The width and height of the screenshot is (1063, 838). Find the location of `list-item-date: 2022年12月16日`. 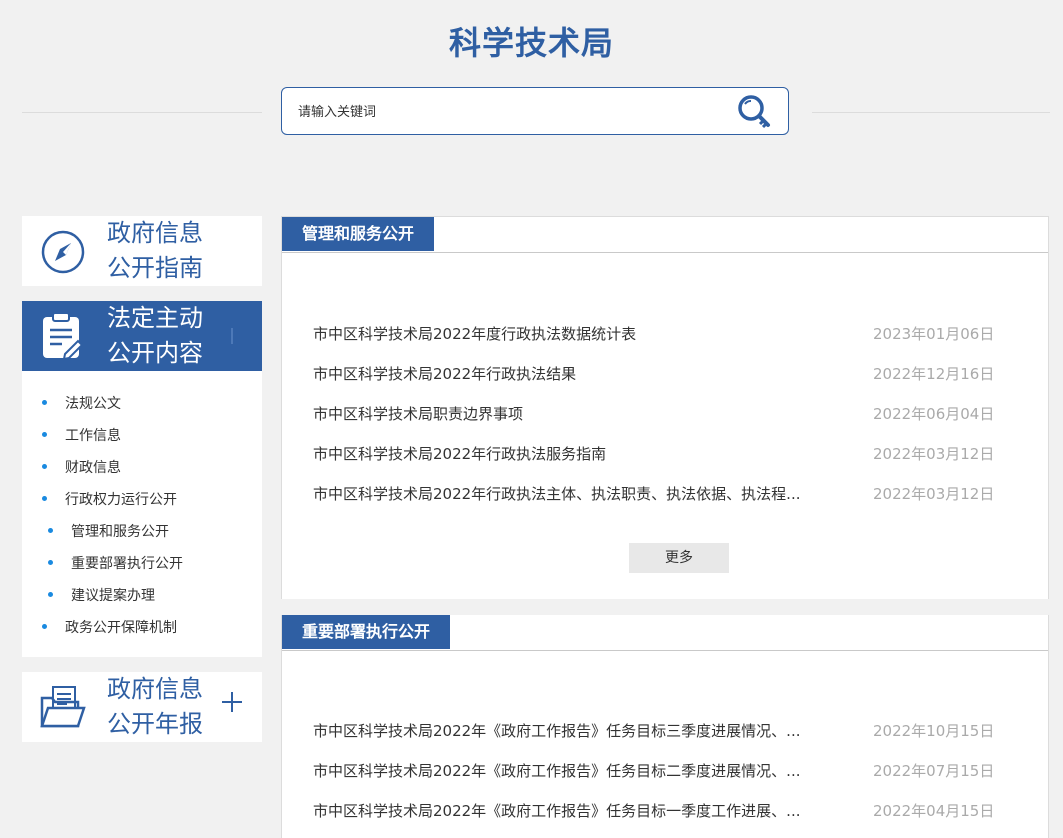

list-item-date: 2022年12月16日 is located at coordinates (934, 374).